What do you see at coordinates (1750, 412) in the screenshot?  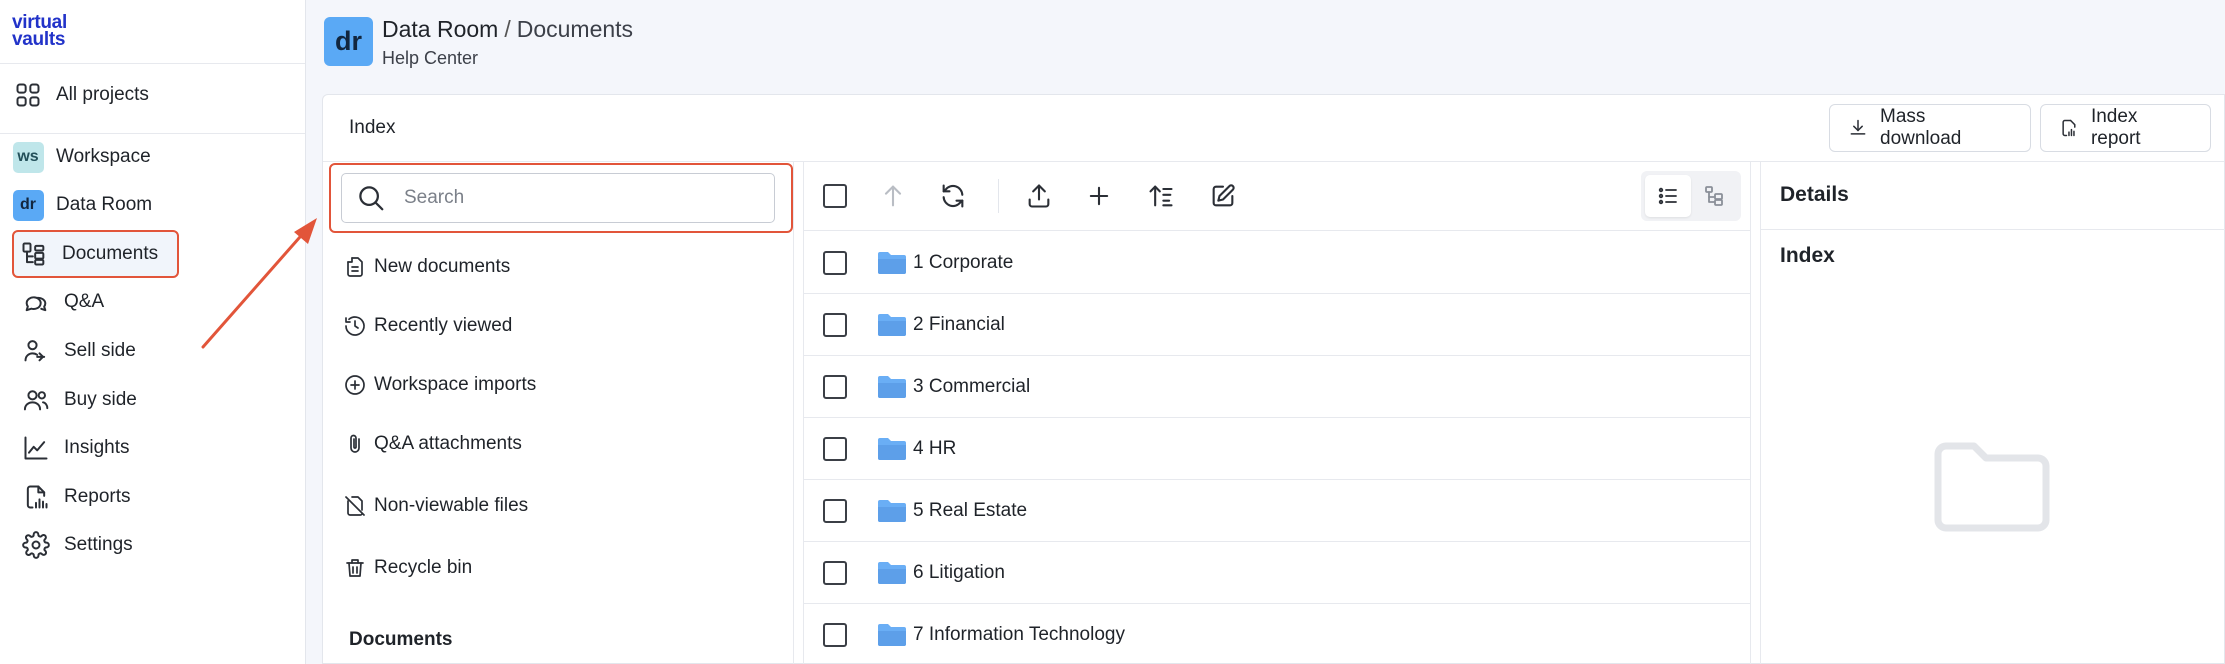 I see `panel-divider` at bounding box center [1750, 412].